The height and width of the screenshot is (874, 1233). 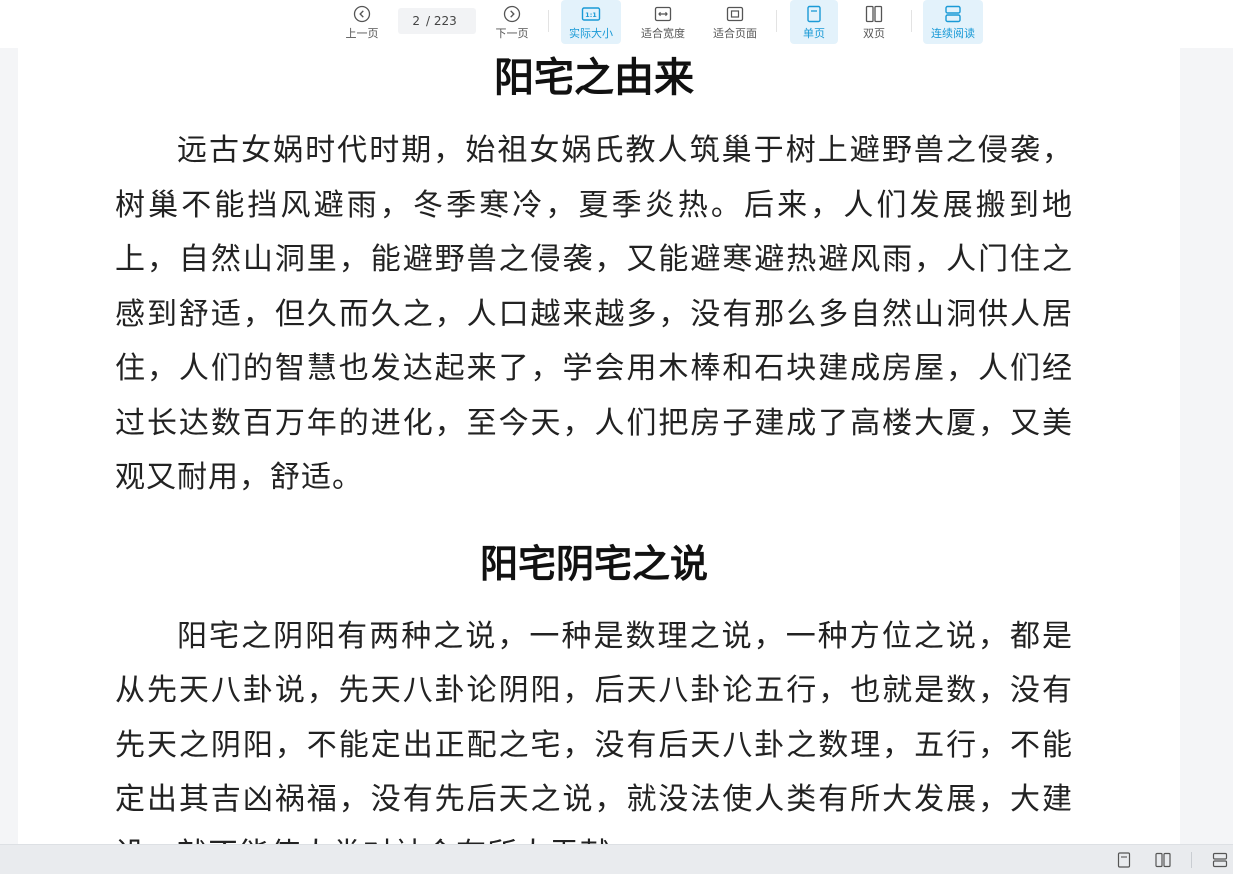 What do you see at coordinates (1163, 860) in the screenshot?
I see `double-page-view-icon` at bounding box center [1163, 860].